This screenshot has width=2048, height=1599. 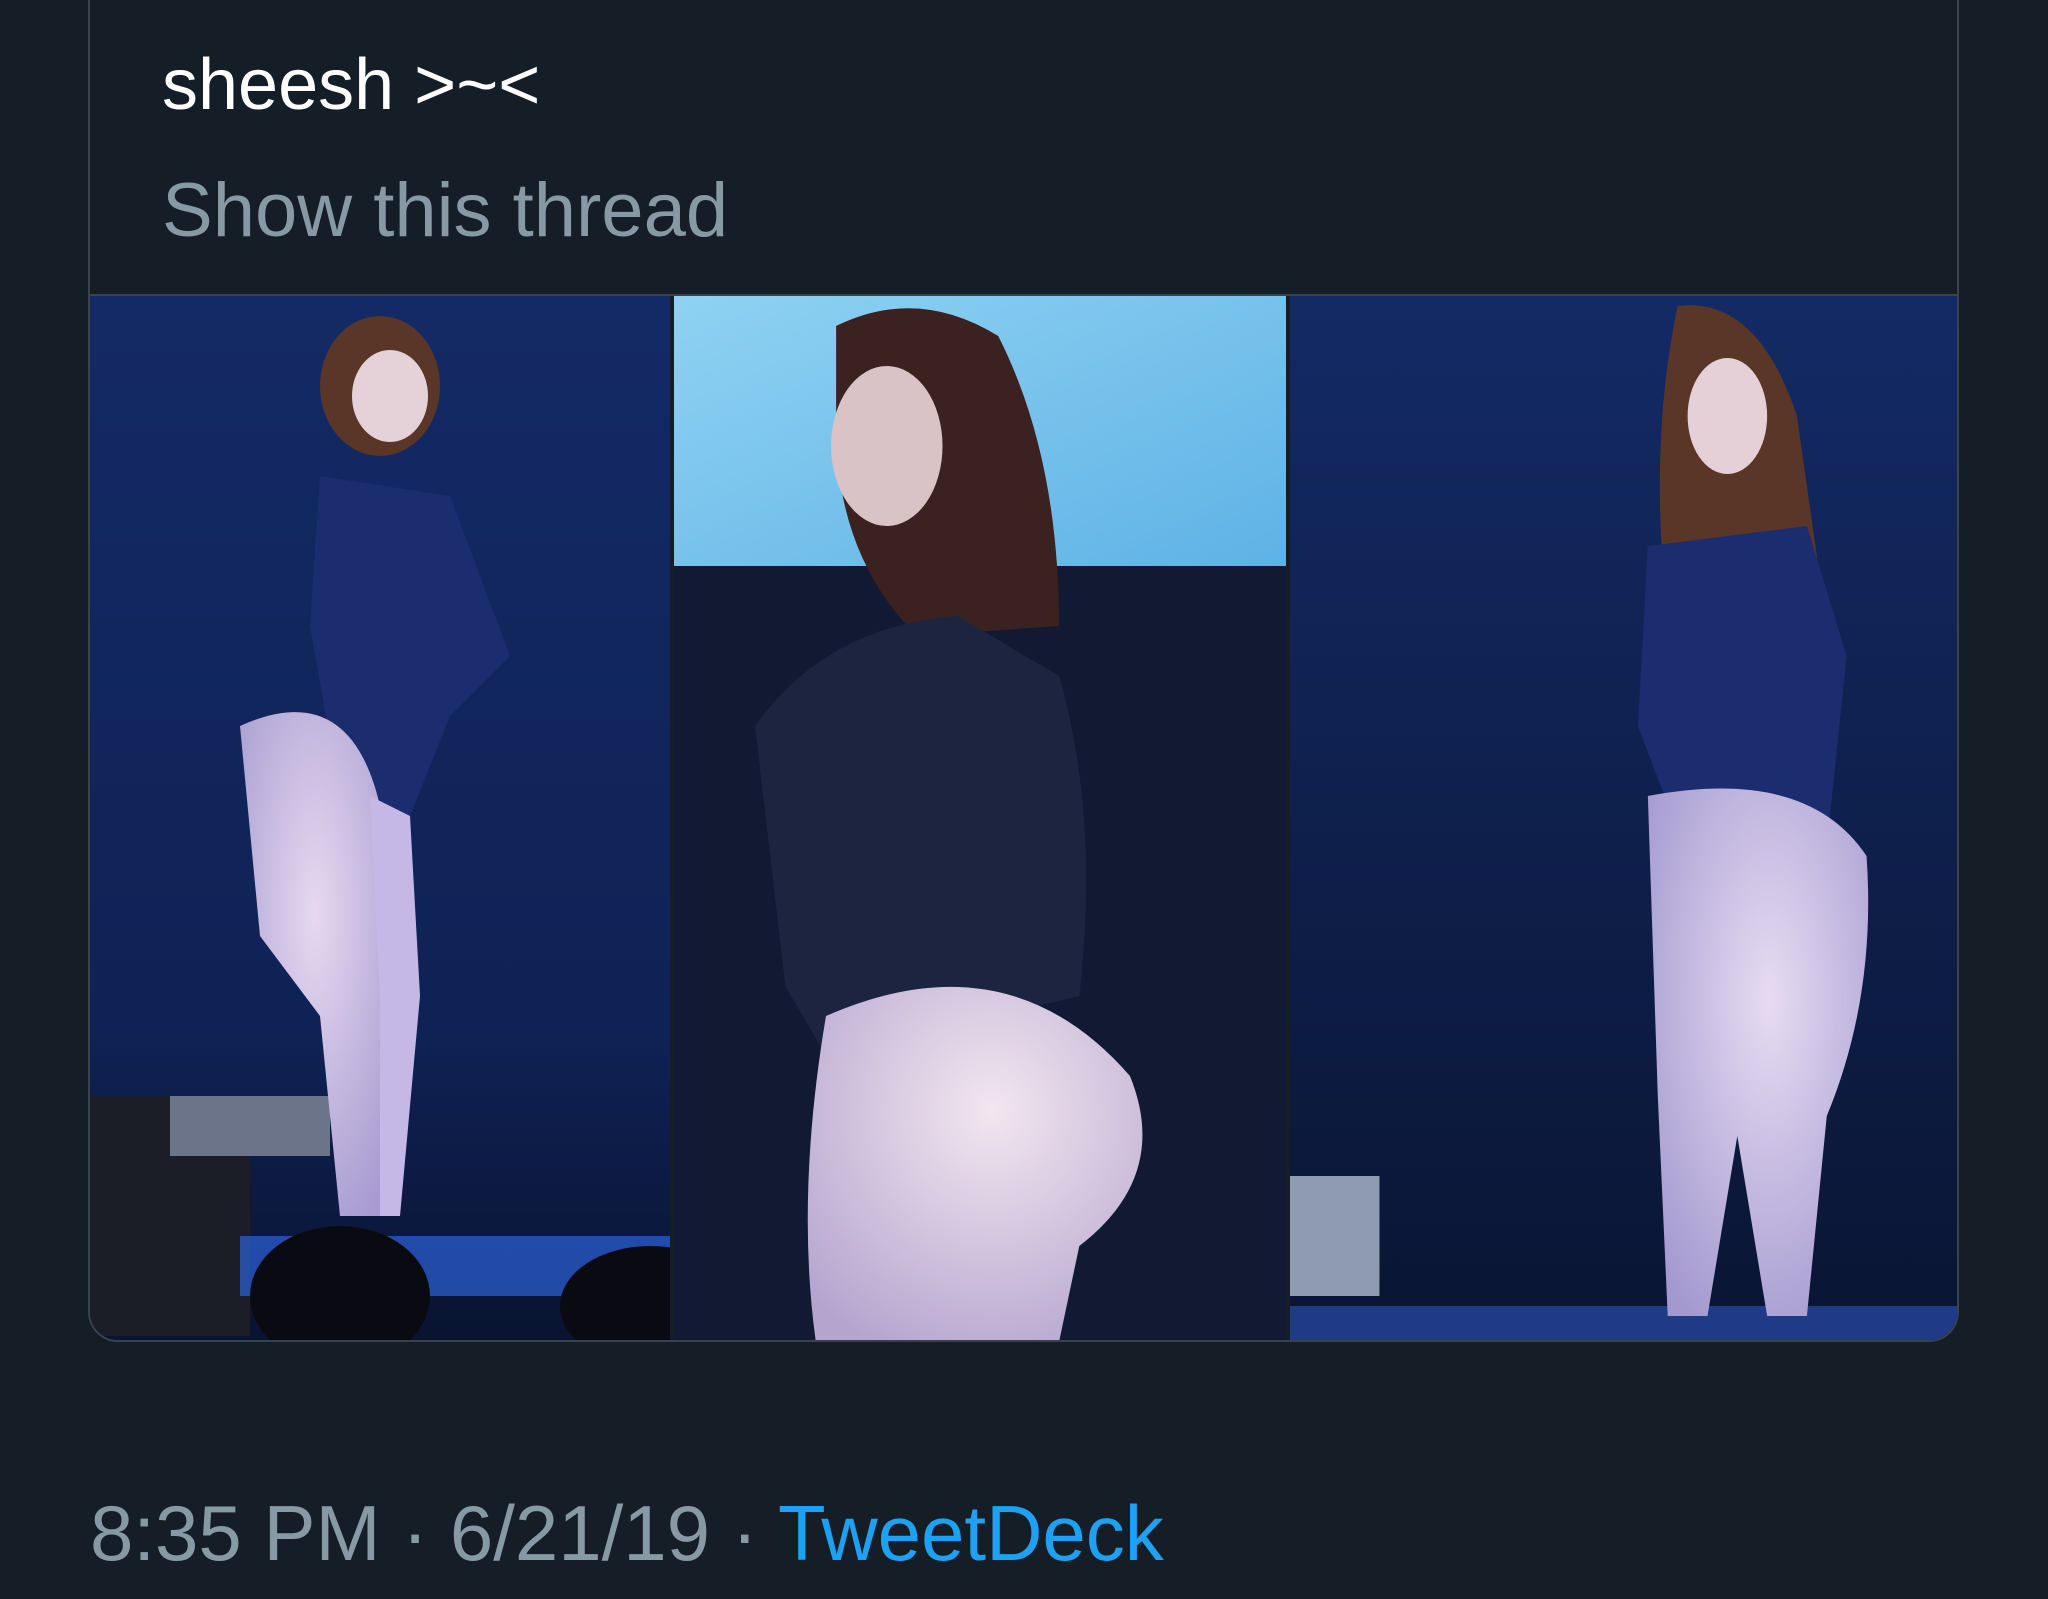 I want to click on tweet-time: 8:35 PM, so click(x=235, y=1533).